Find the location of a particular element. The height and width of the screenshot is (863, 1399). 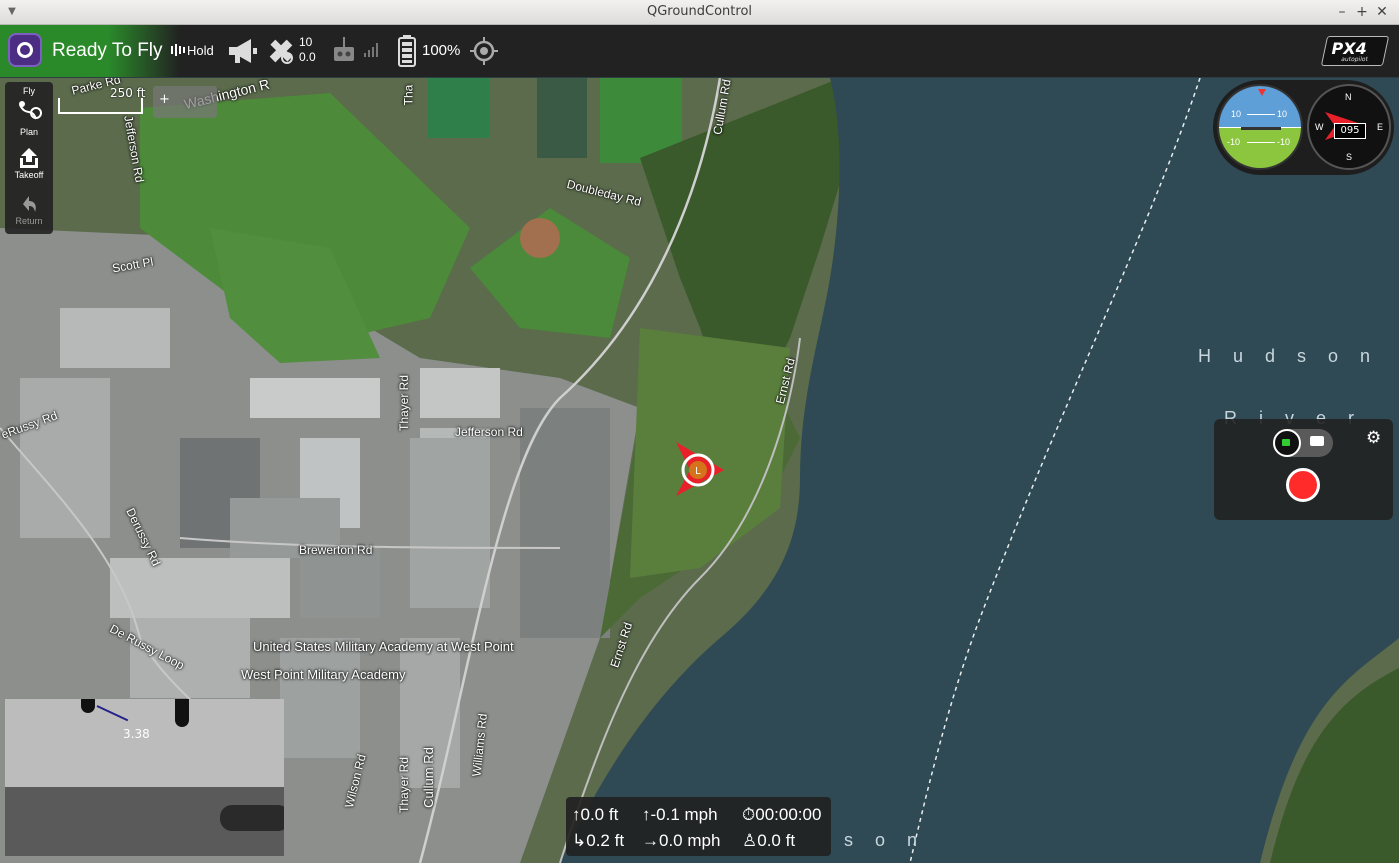

close-button: ✕ is located at coordinates (1382, 12).